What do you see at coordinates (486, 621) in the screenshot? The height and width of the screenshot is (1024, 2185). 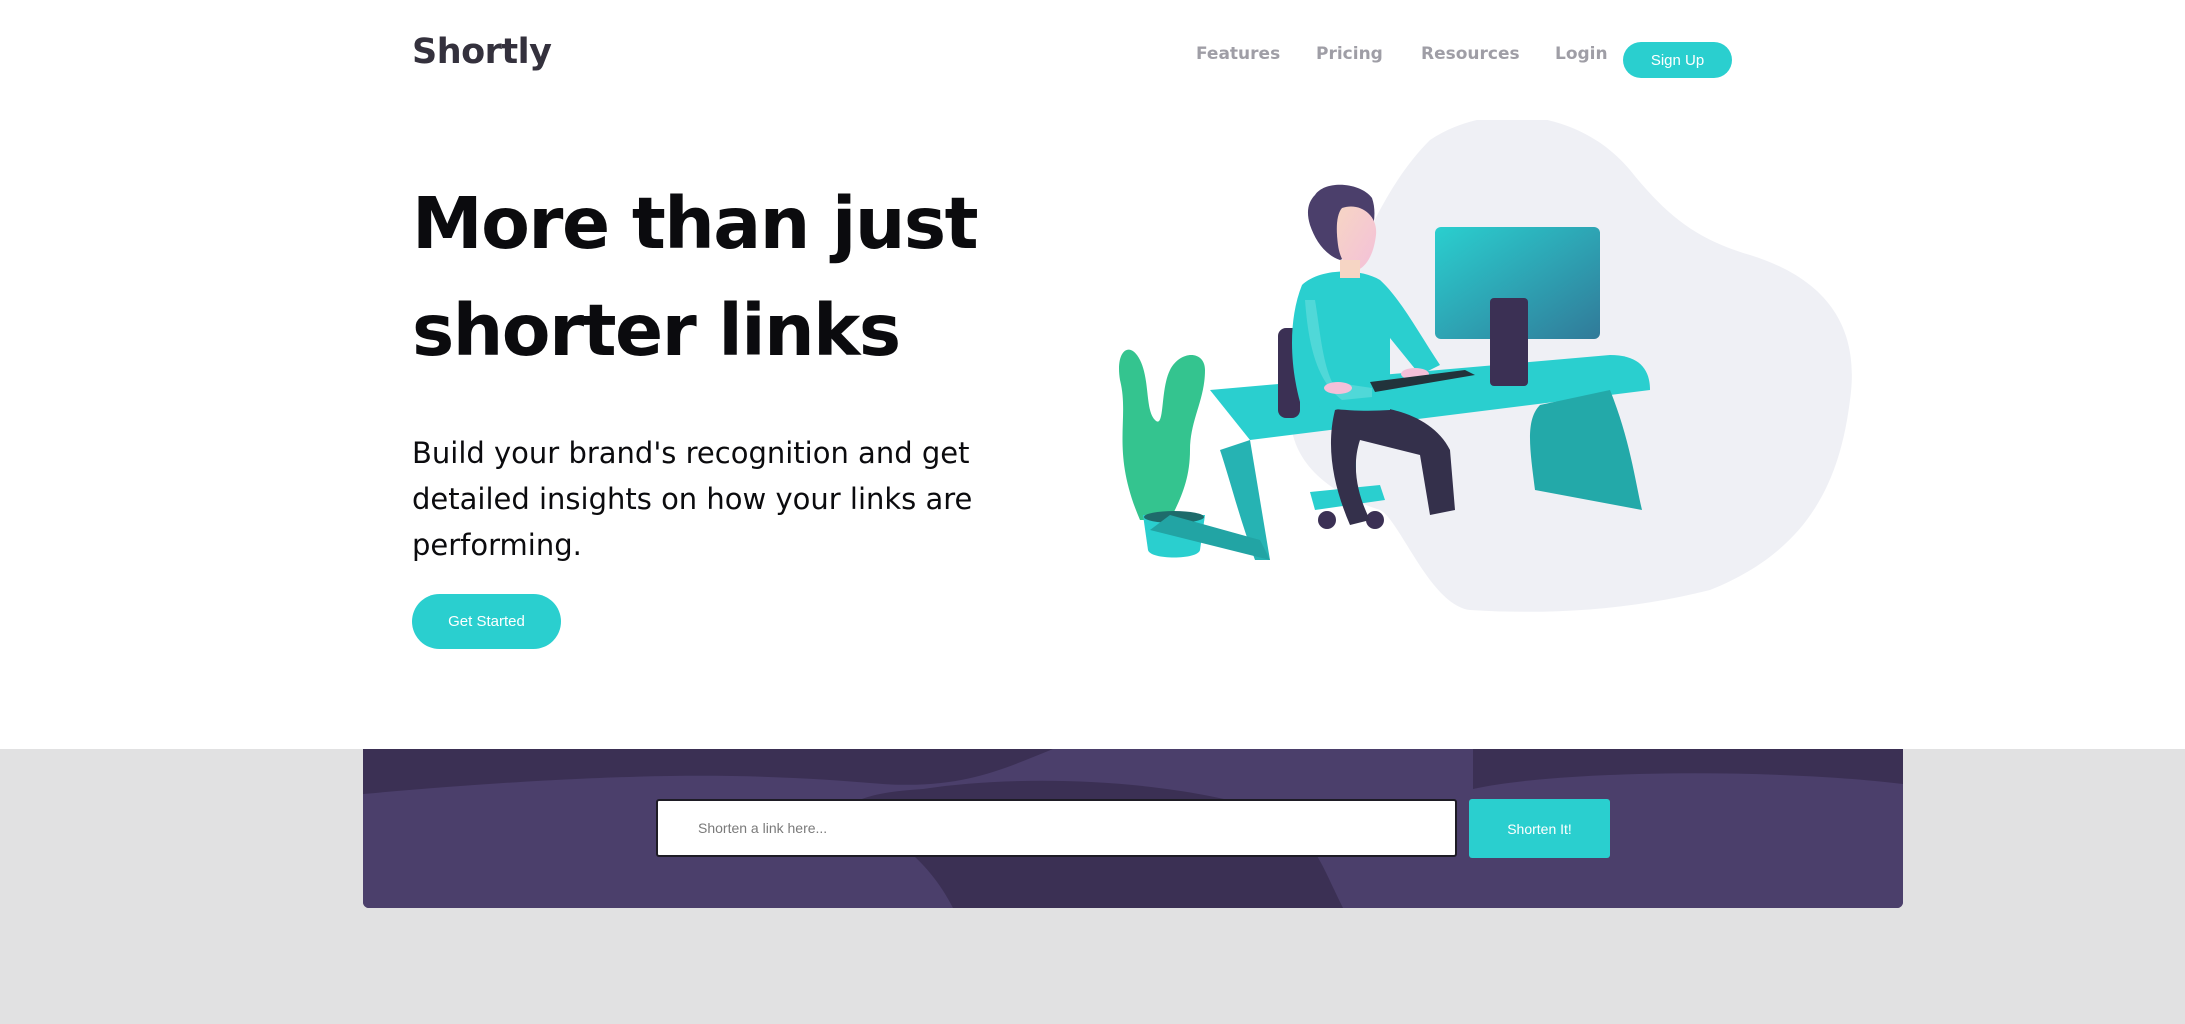 I see `get-started-button: Get Started` at bounding box center [486, 621].